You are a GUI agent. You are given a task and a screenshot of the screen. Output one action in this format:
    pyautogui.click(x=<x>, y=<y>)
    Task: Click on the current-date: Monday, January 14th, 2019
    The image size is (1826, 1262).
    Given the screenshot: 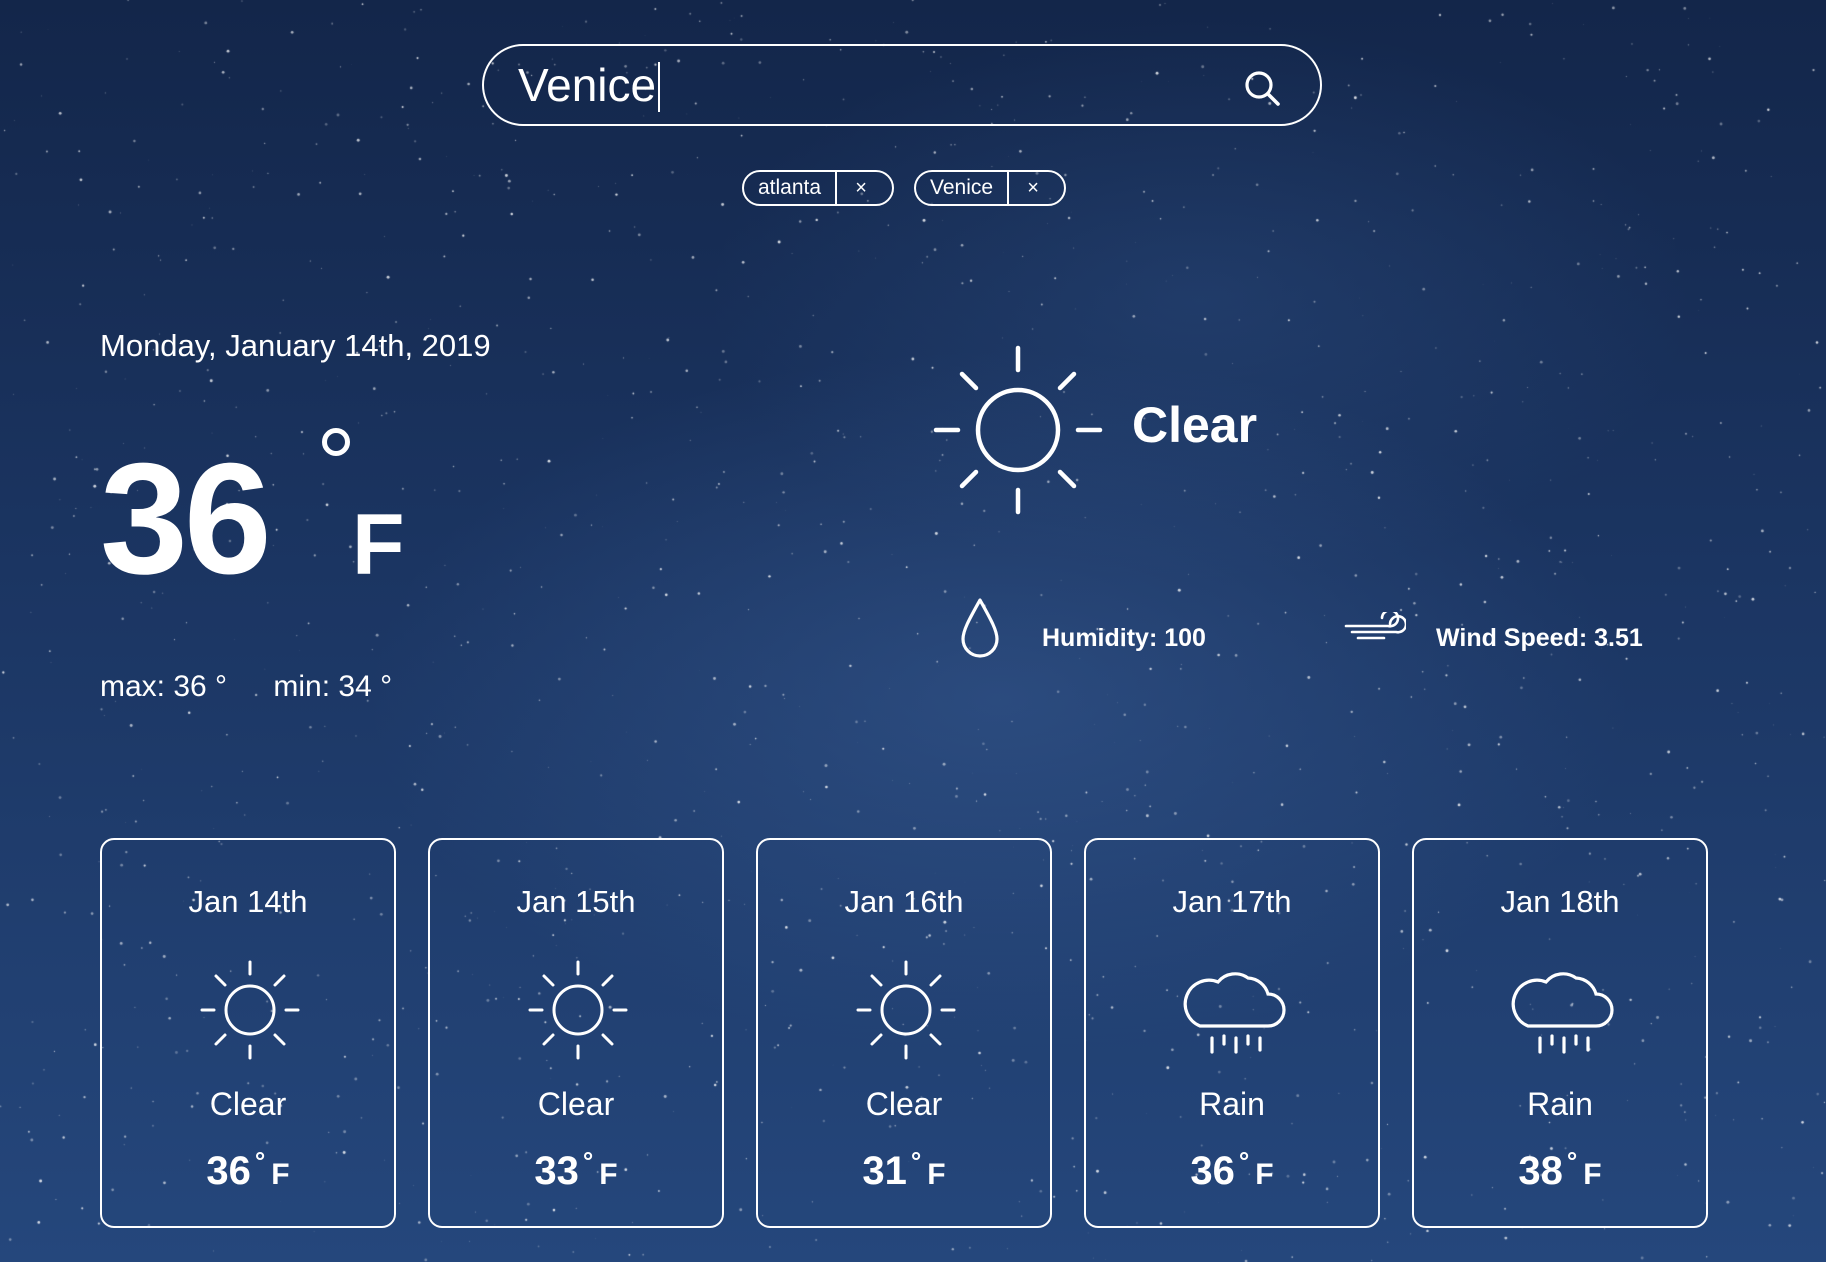 What is the action you would take?
    pyautogui.click(x=295, y=345)
    